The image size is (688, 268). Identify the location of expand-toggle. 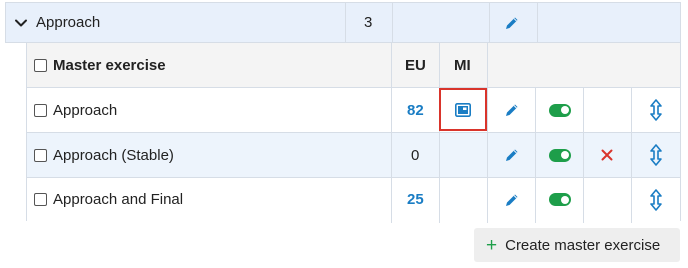
(21, 22).